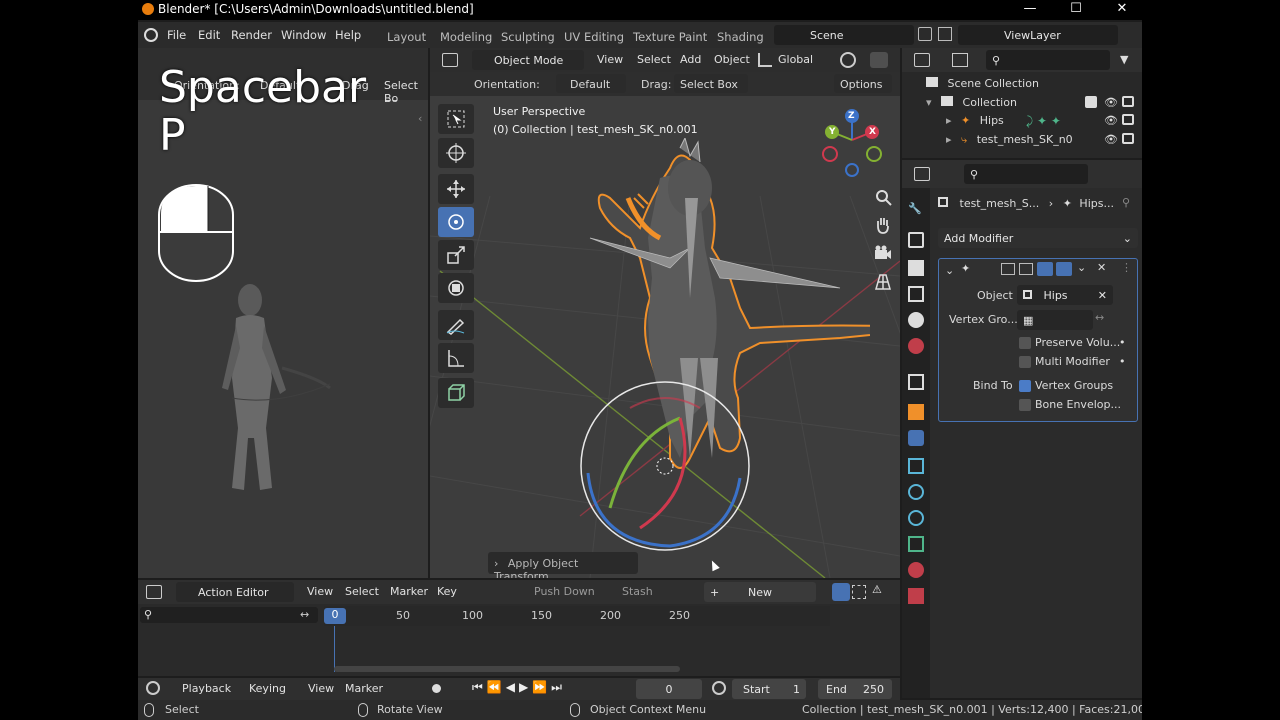 This screenshot has width=1280, height=720. I want to click on collapse-arrow-icon: ‹, so click(420, 118).